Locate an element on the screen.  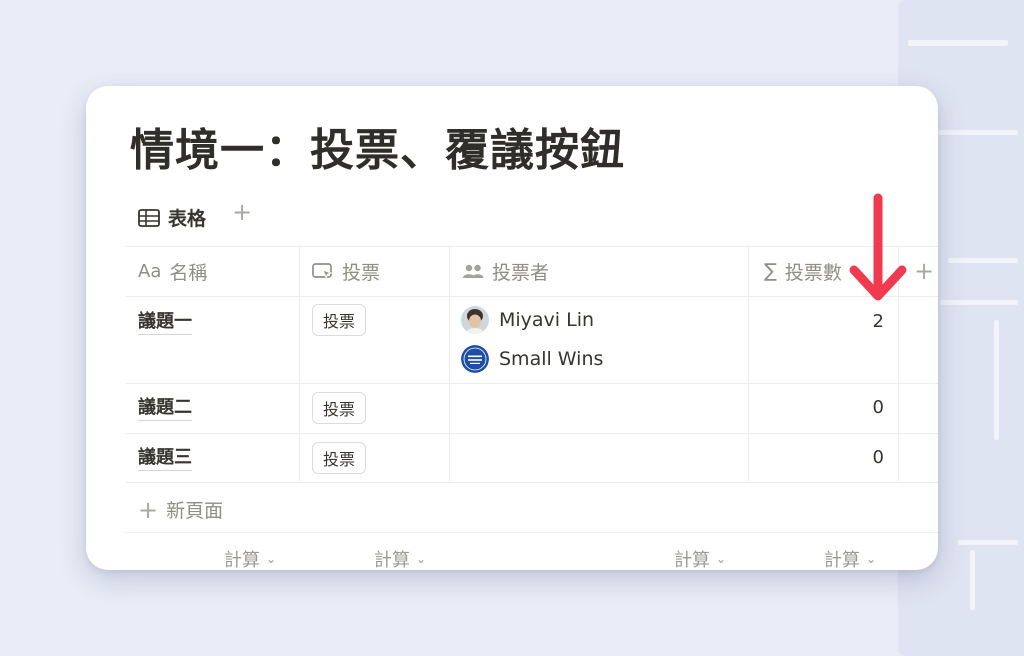
voter-name: Miyavi Lin is located at coordinates (547, 320).